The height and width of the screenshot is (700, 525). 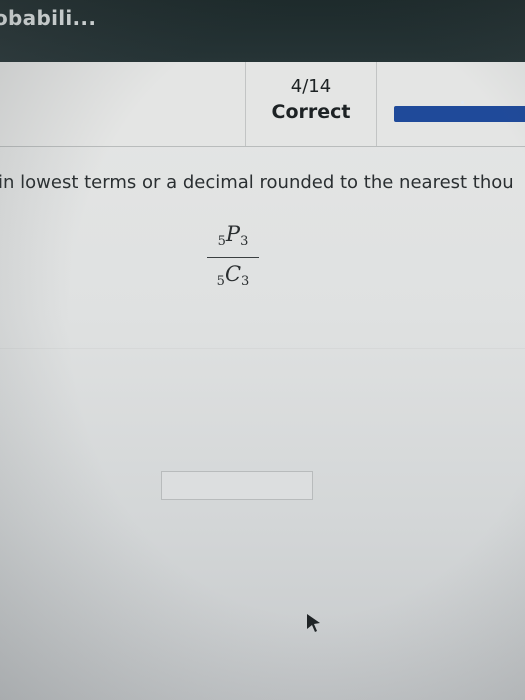 I want to click on progress-status: Correct, so click(x=311, y=112).